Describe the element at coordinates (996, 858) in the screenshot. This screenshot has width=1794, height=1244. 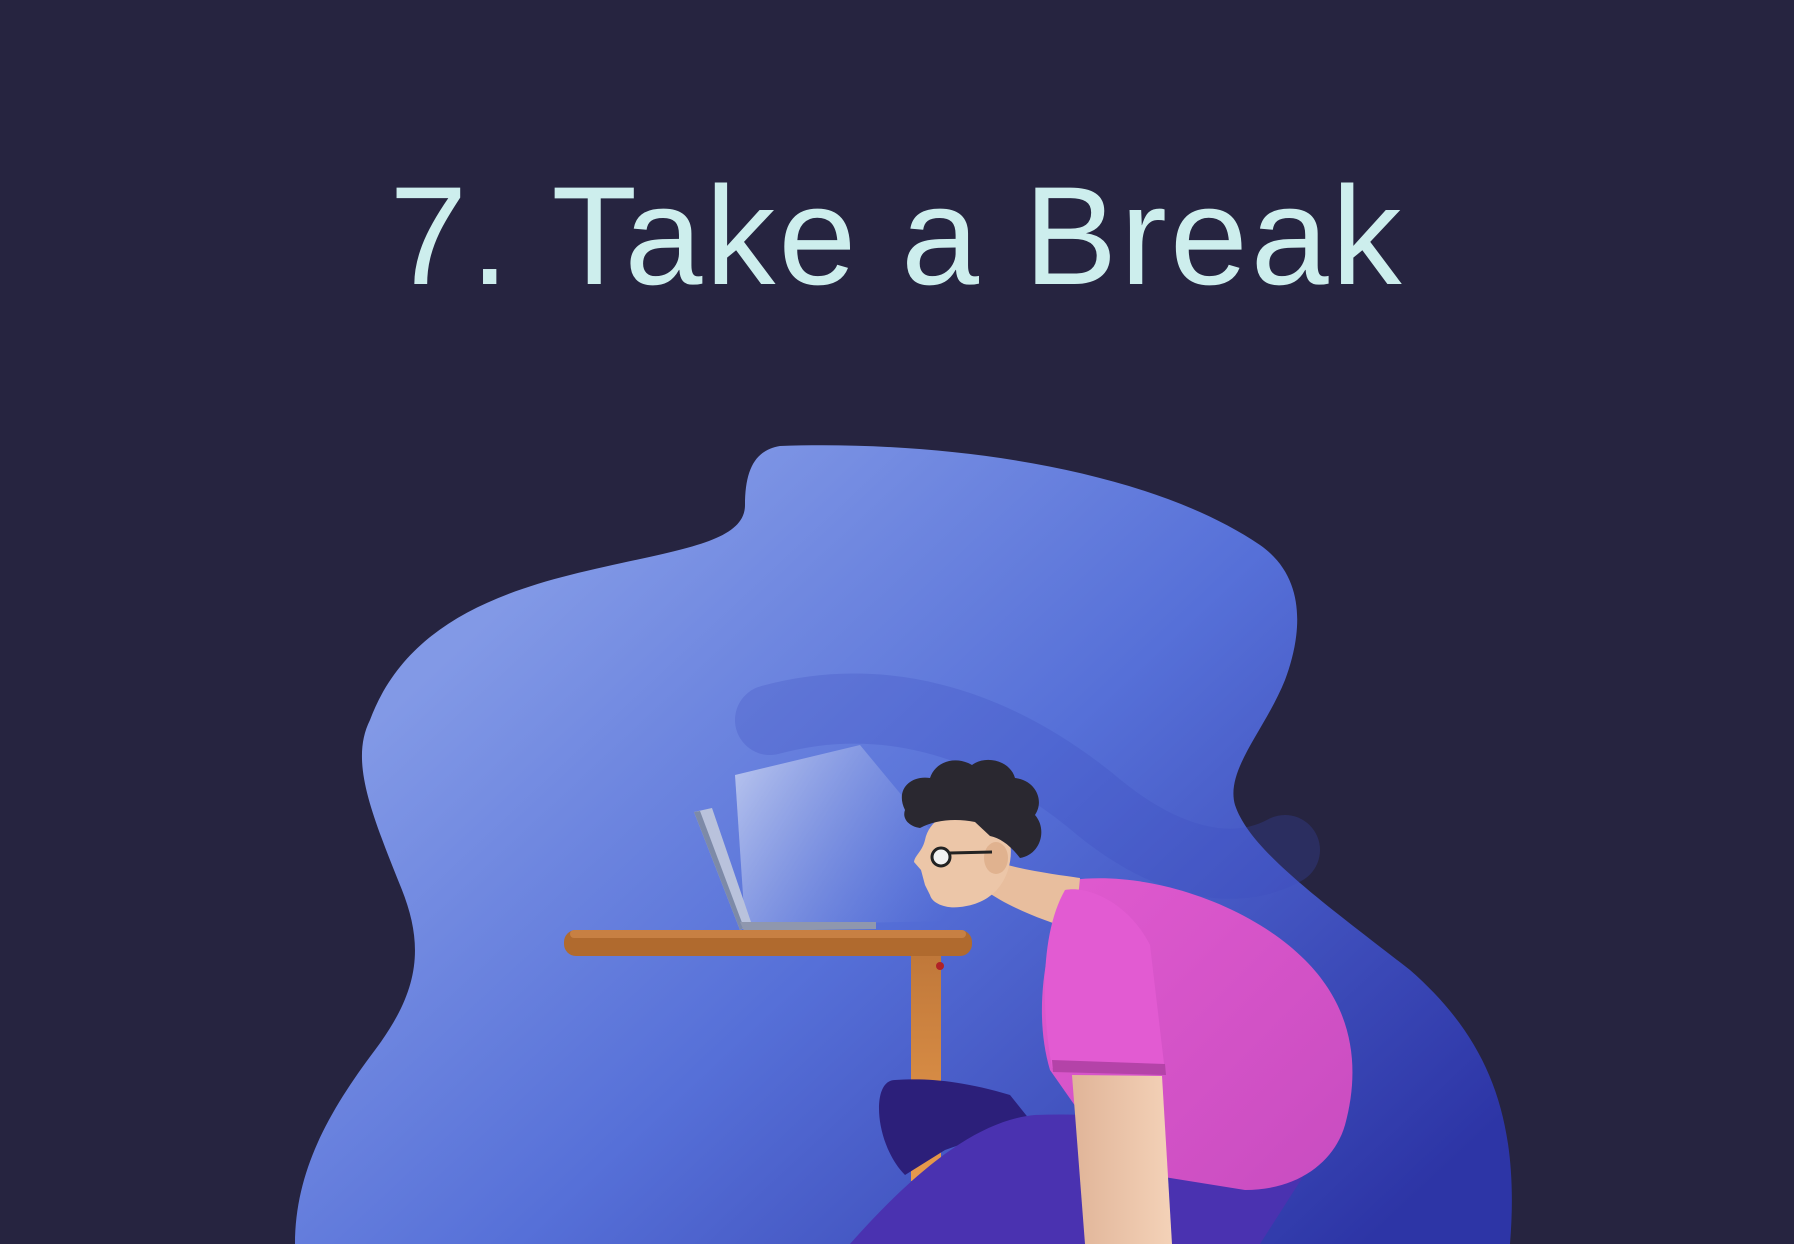
I see `ear` at that location.